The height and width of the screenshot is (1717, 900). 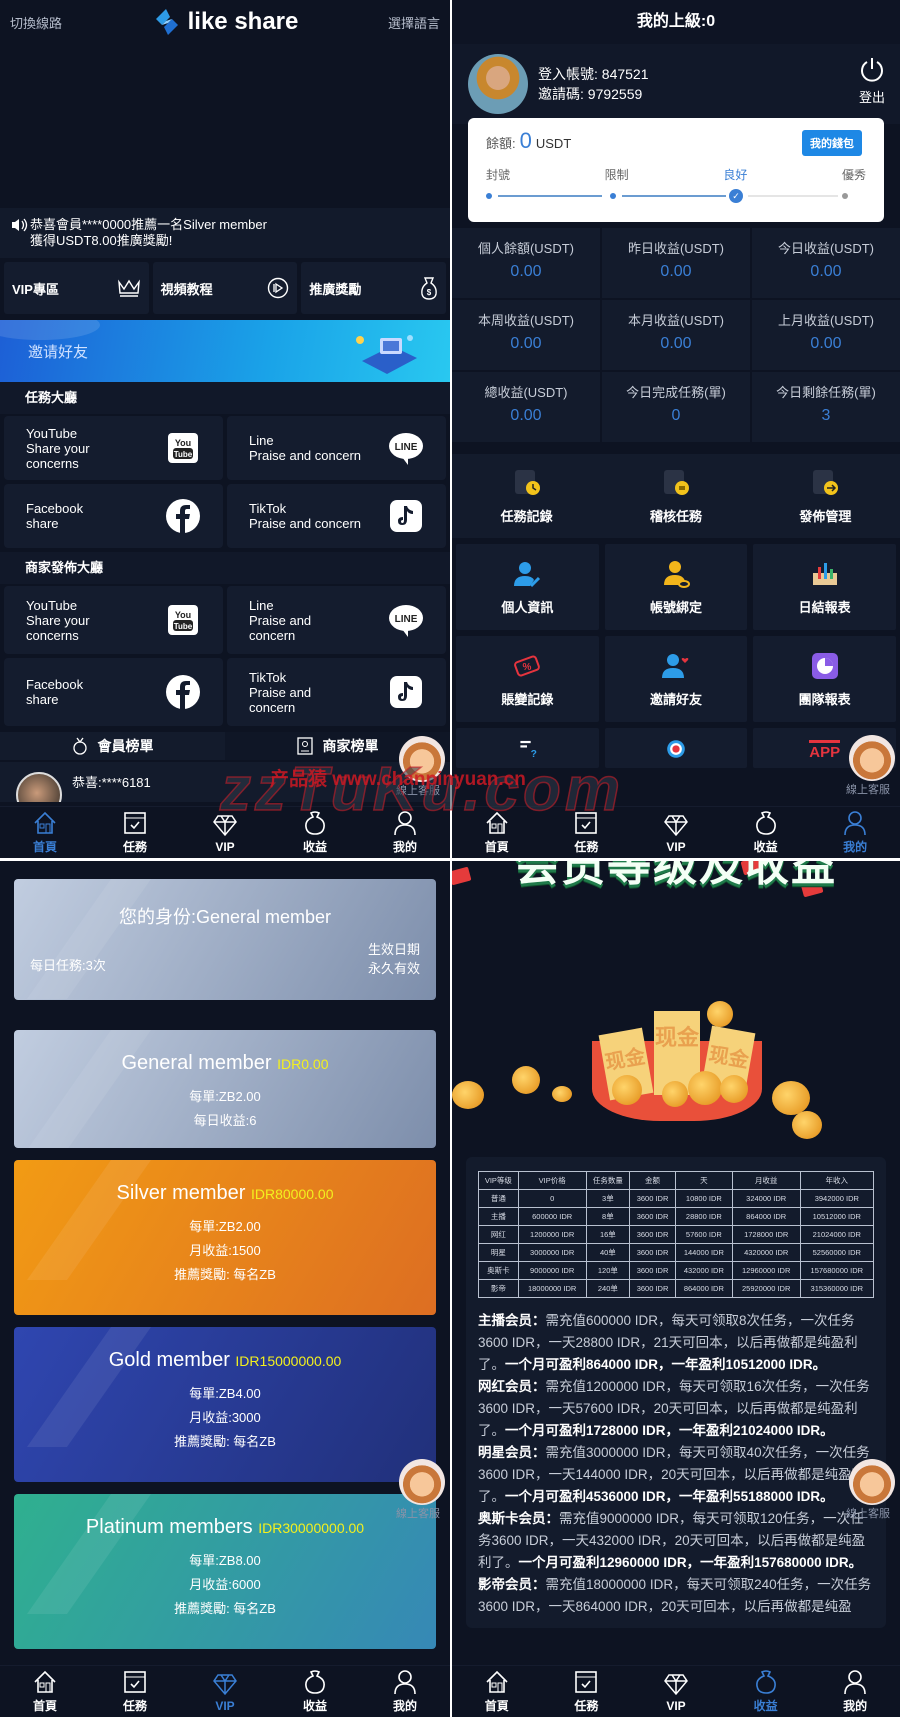 I want to click on table-cell: 9000000 IDR, so click(x=552, y=1270).